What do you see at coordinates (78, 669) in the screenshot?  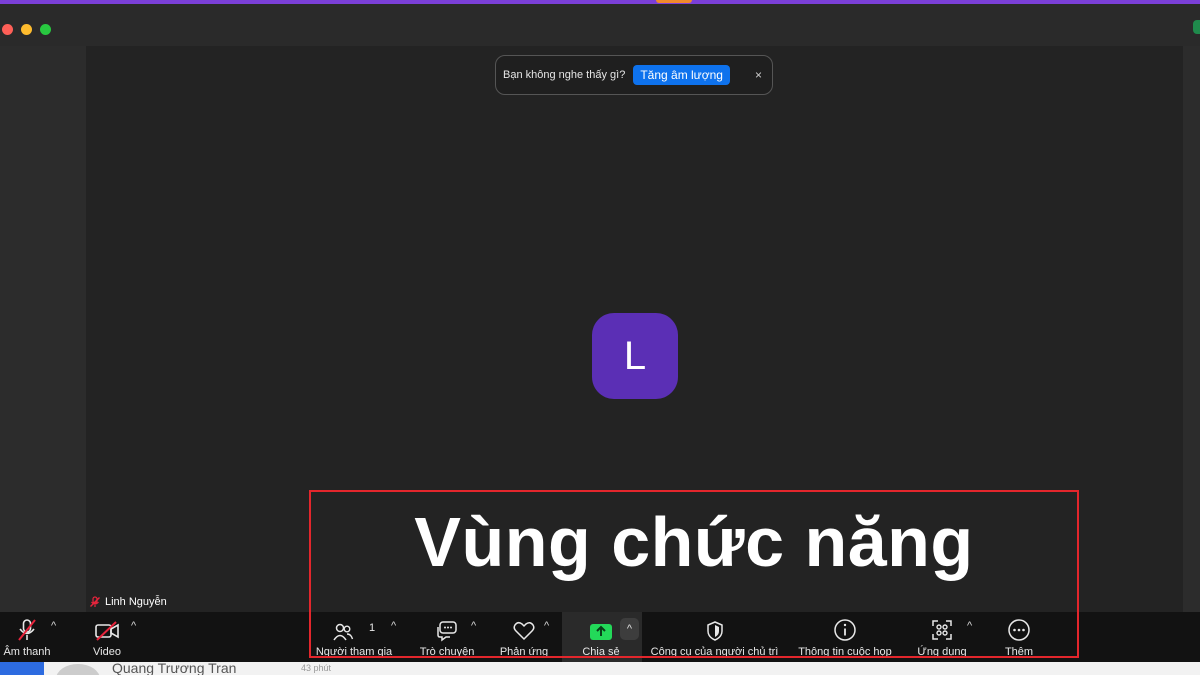 I see `background-app-avatar` at bounding box center [78, 669].